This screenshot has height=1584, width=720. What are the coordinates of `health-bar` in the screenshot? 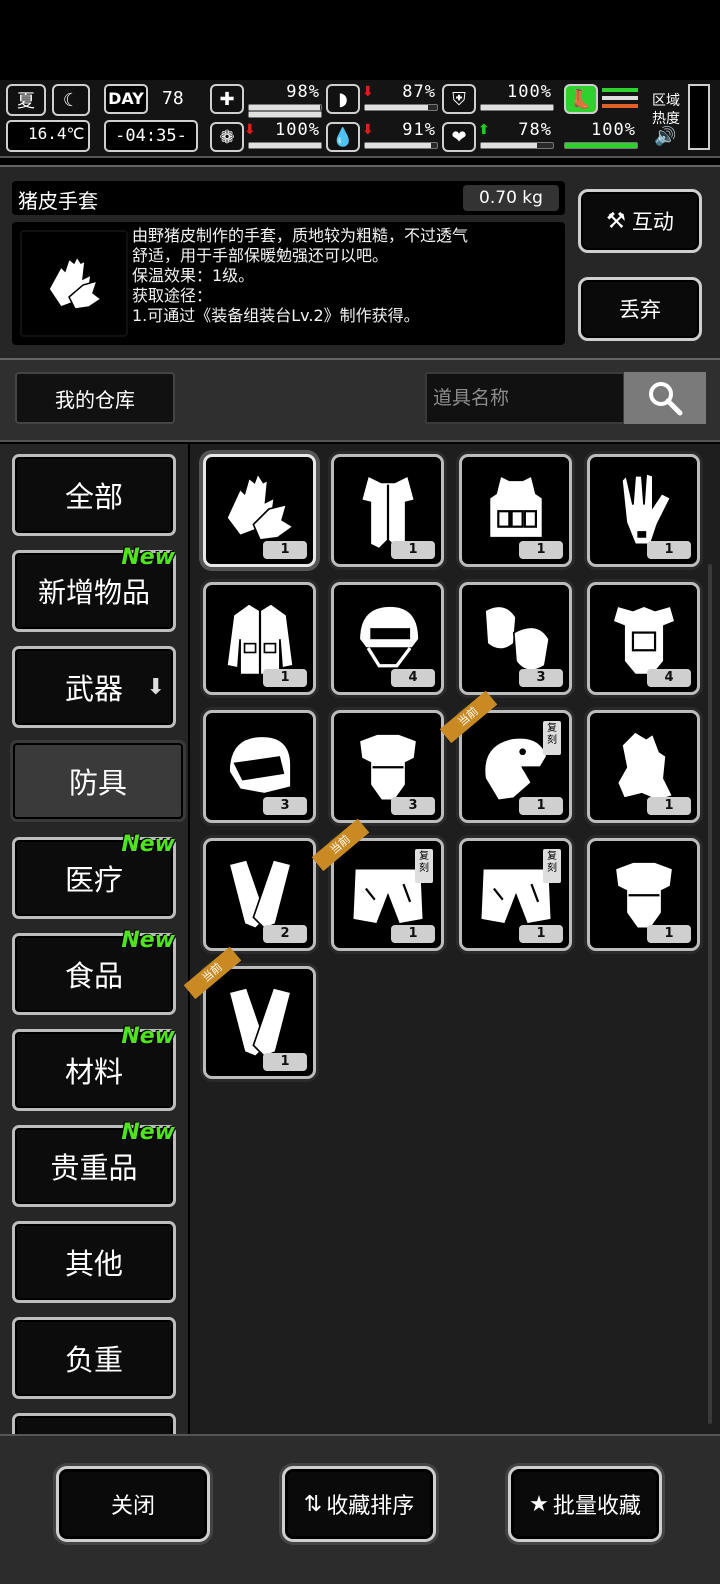 It's located at (285, 107).